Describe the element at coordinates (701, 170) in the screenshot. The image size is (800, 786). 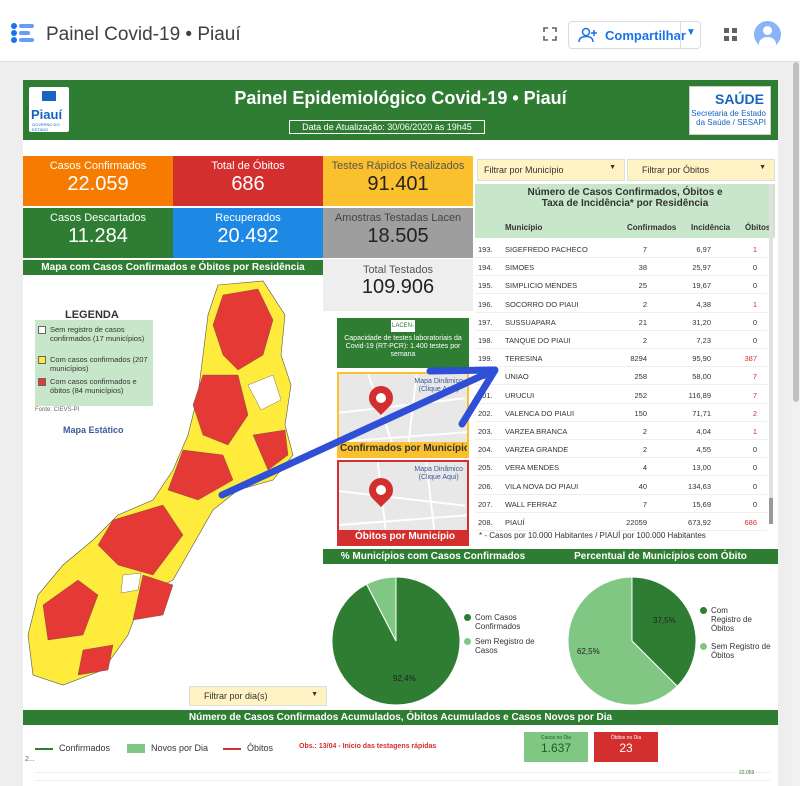
I see `filter-obitos: Filtrar por Óbitos ▼` at that location.